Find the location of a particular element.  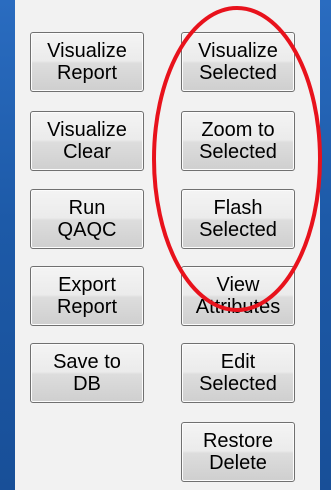

export-report-button: Export Report is located at coordinates (87, 296).